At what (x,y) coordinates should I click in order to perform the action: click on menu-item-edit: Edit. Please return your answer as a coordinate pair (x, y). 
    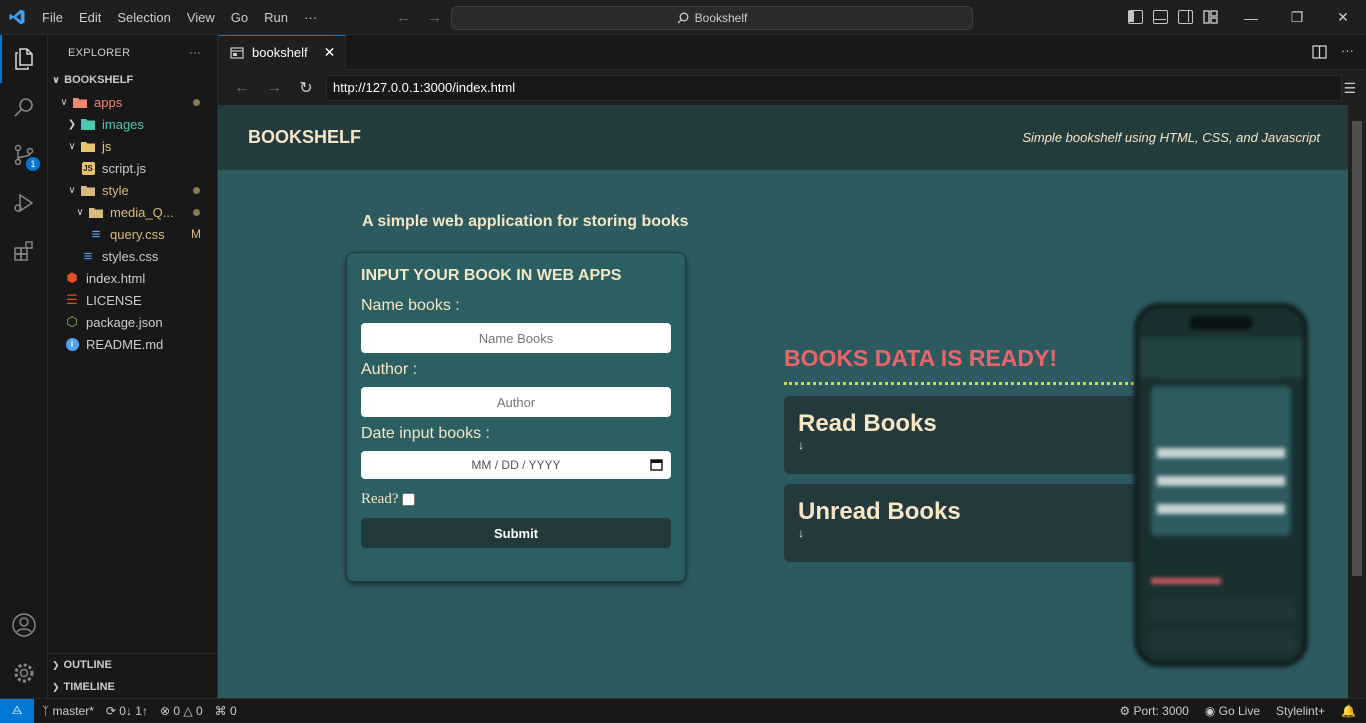
    Looking at the image, I should click on (90, 17).